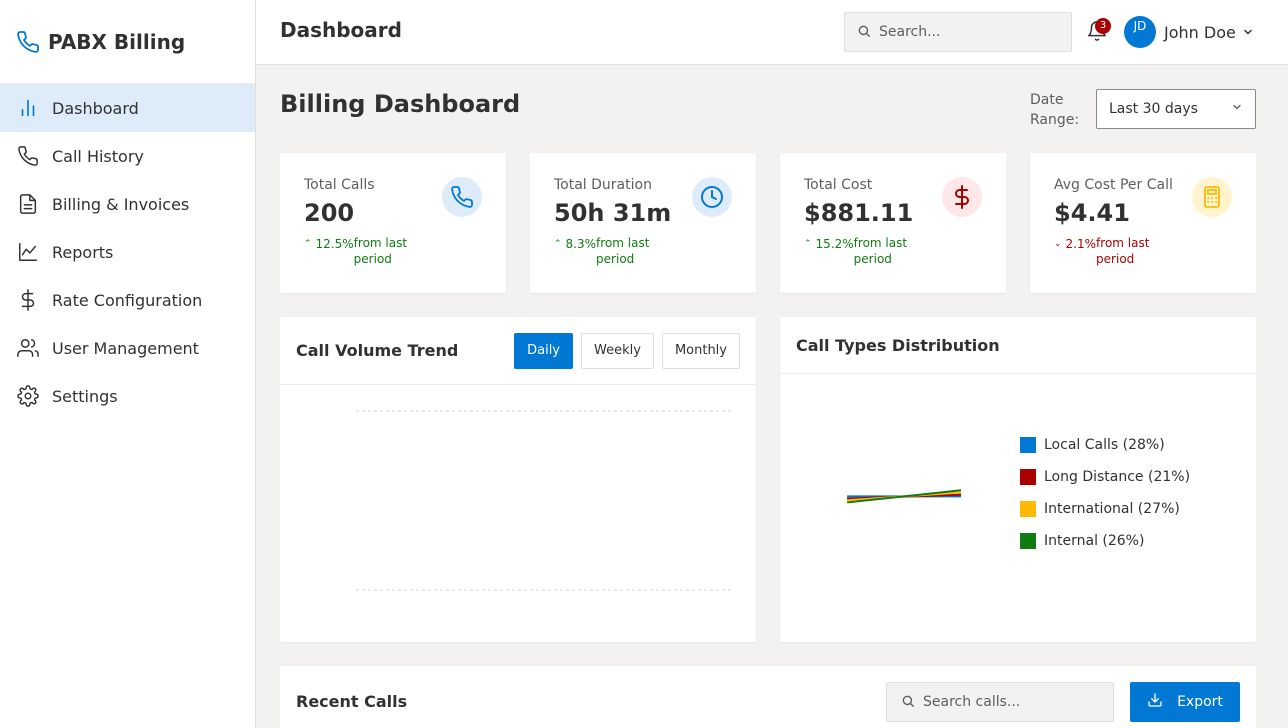 Image resolution: width=1288 pixels, height=728 pixels. Describe the element at coordinates (1094, 541) in the screenshot. I see `legend-label: Internal (26%)` at that location.